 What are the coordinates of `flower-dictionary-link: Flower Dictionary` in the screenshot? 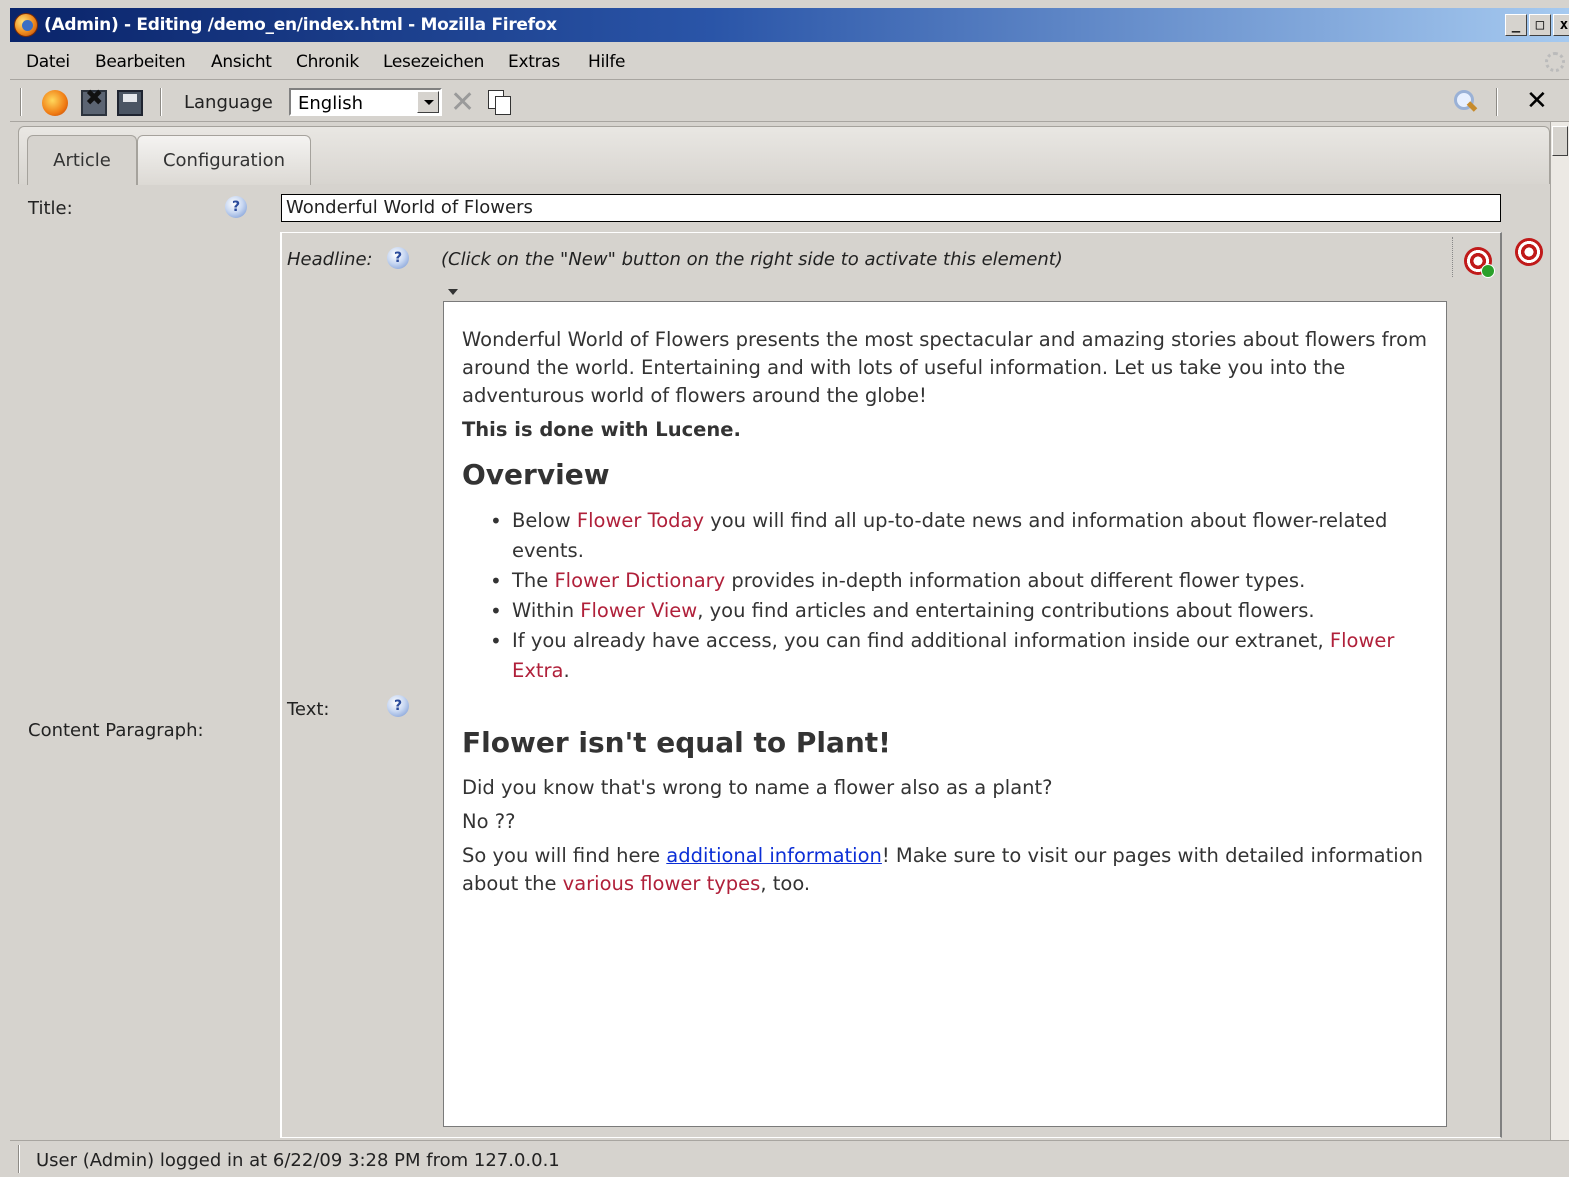 It's located at (639, 580).